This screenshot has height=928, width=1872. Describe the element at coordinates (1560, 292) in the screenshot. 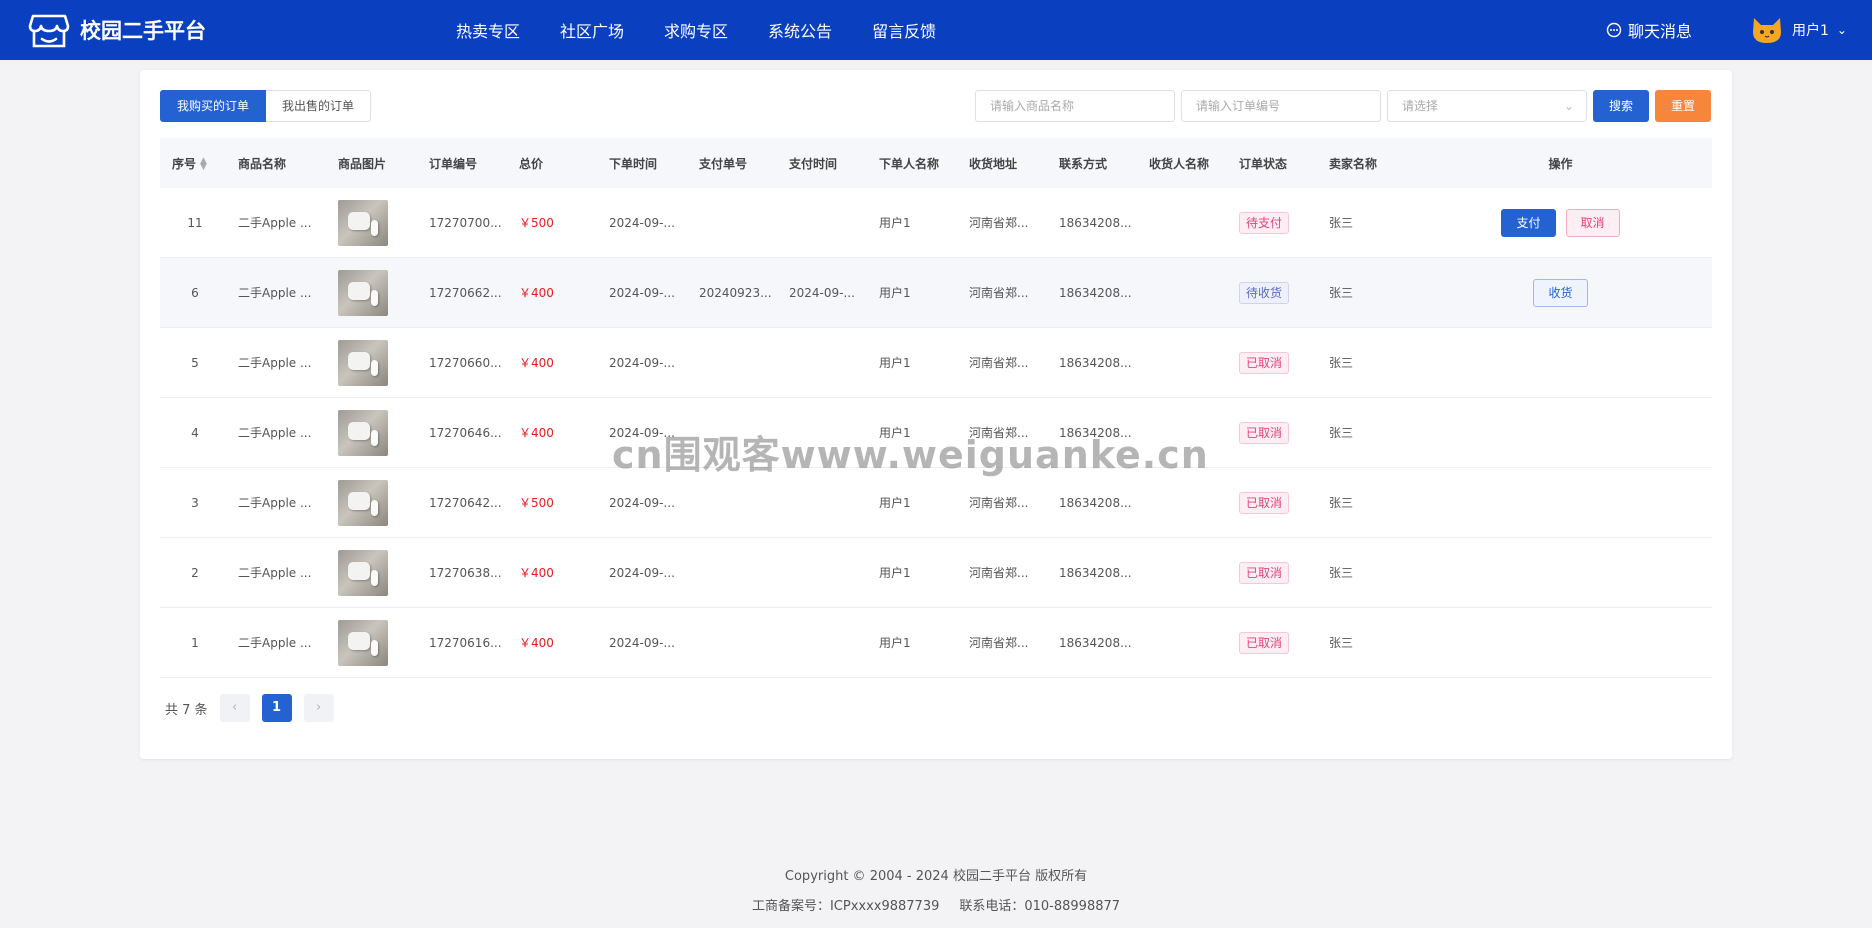

I see `confirm-receipt-button: 收货` at that location.